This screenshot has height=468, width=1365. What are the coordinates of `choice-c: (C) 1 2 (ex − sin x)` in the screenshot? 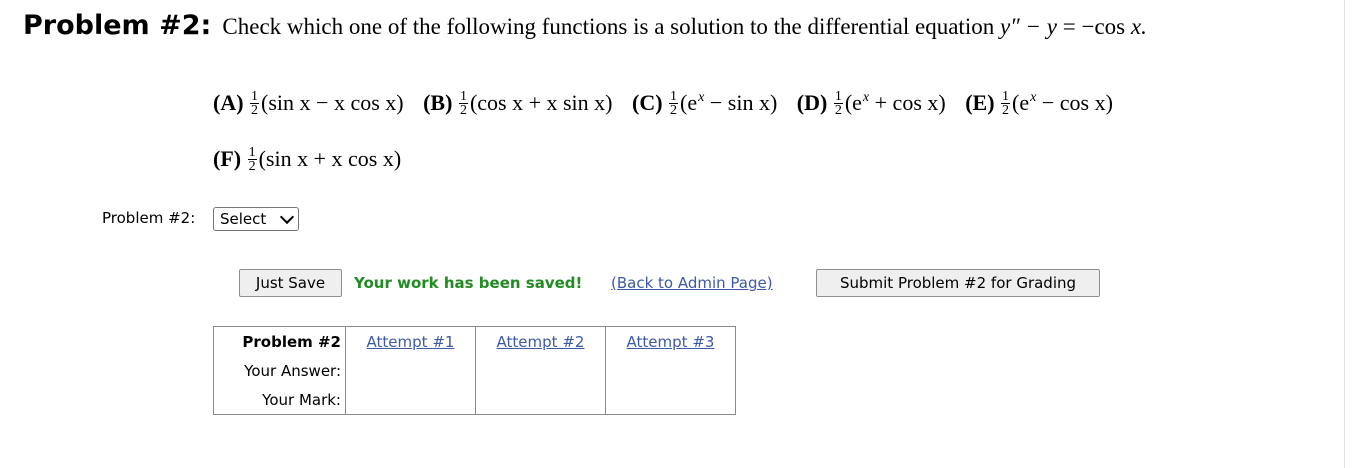 It's located at (704, 104).